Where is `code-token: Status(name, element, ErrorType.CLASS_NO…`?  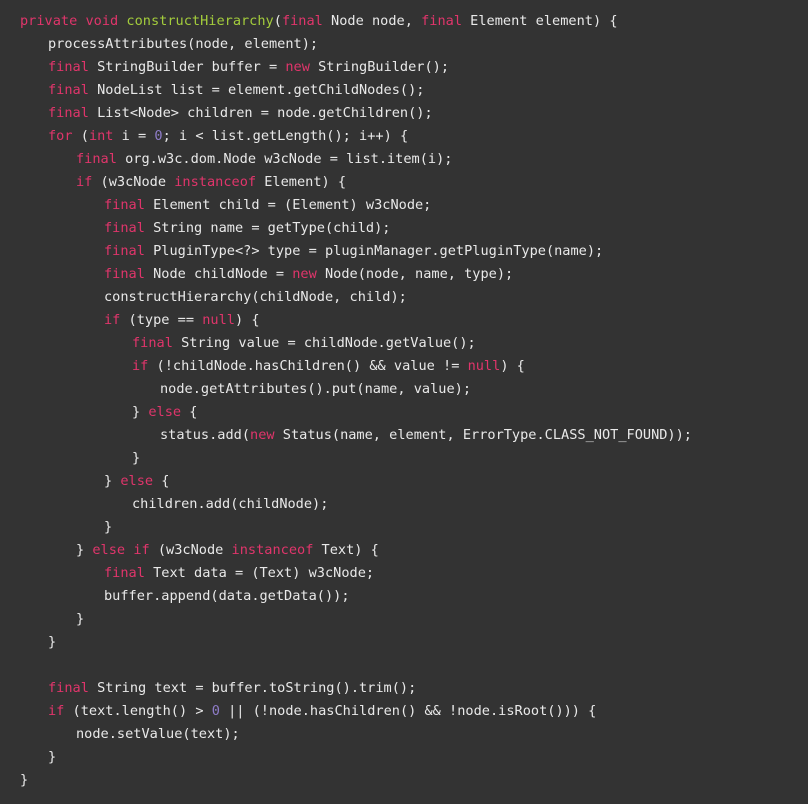
code-token: Status(name, element, ErrorType.CLASS_NO… is located at coordinates (483, 435).